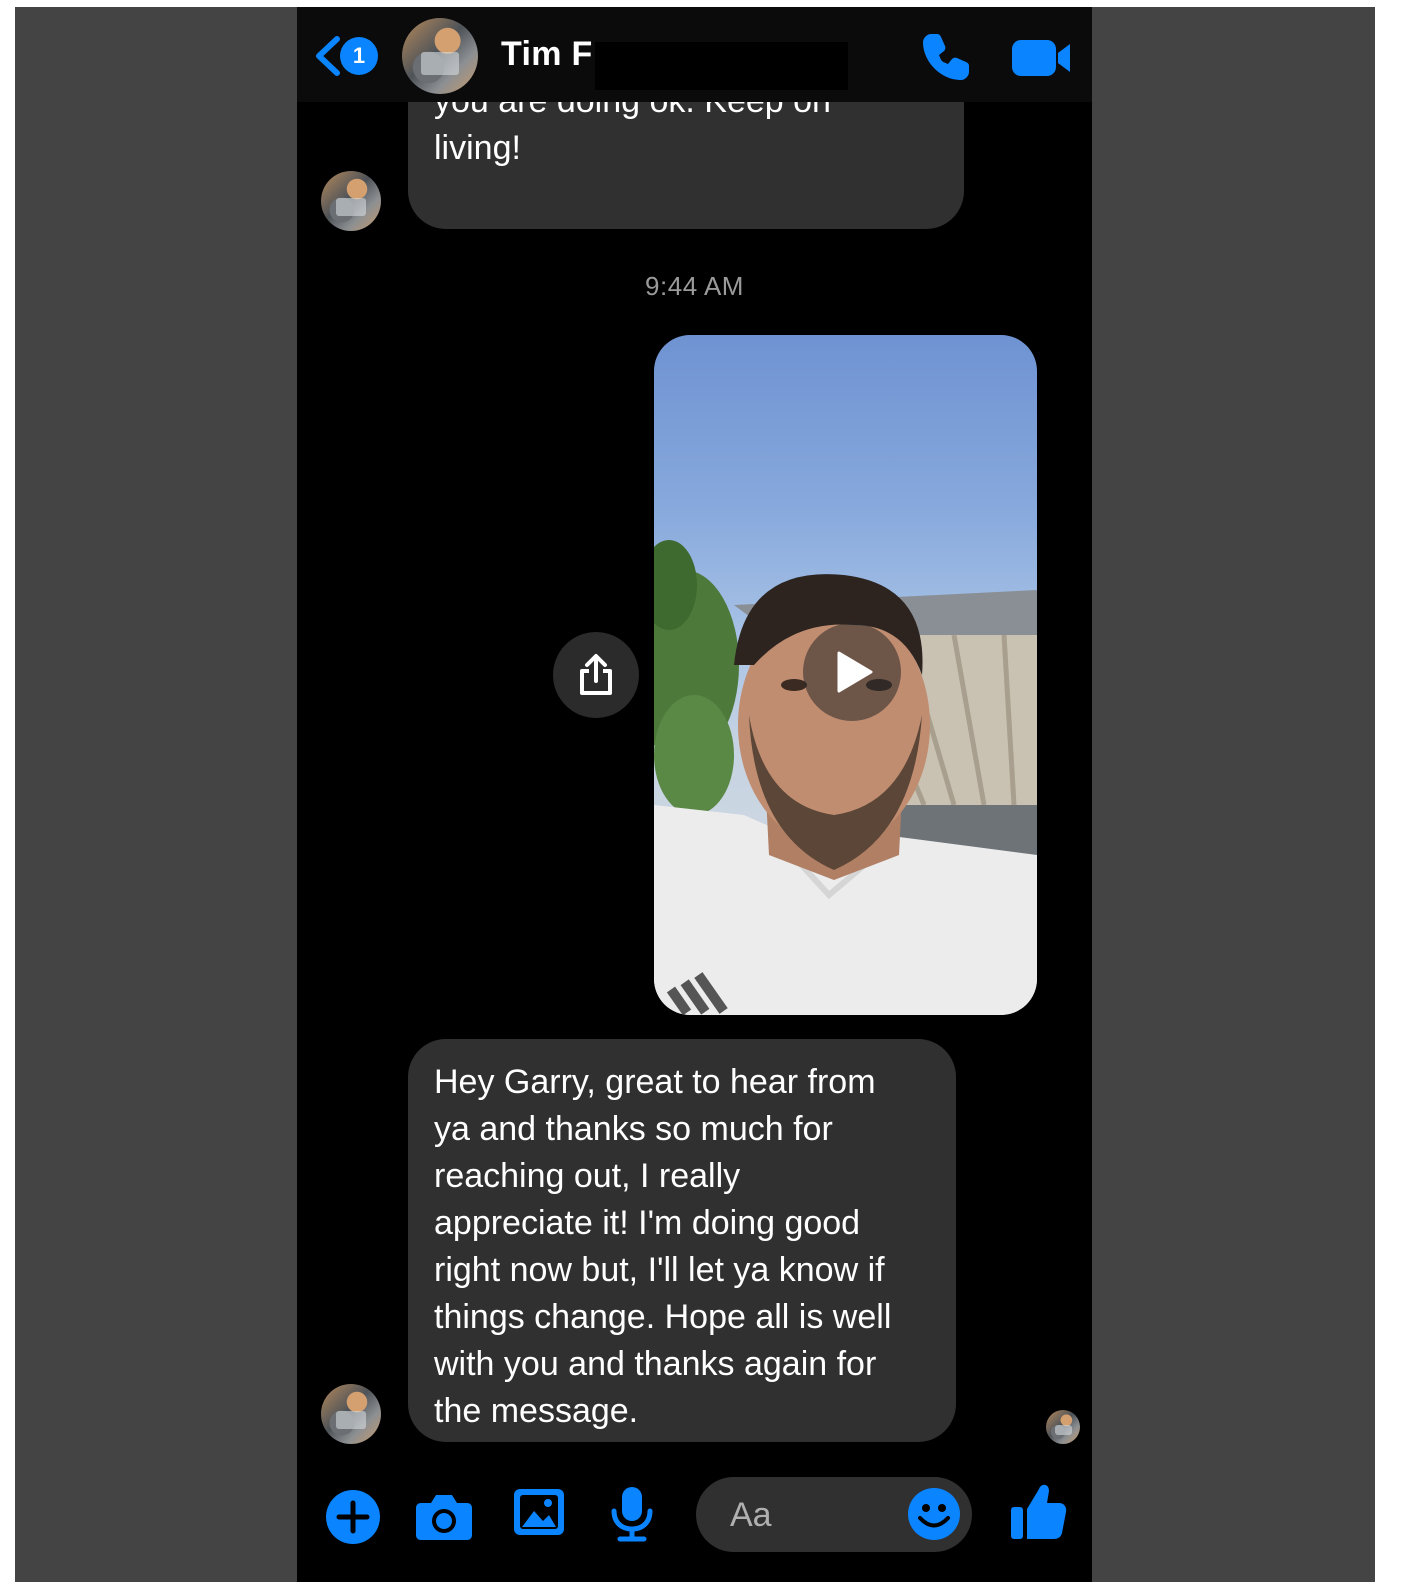  What do you see at coordinates (1041, 58) in the screenshot?
I see `video-call-icon` at bounding box center [1041, 58].